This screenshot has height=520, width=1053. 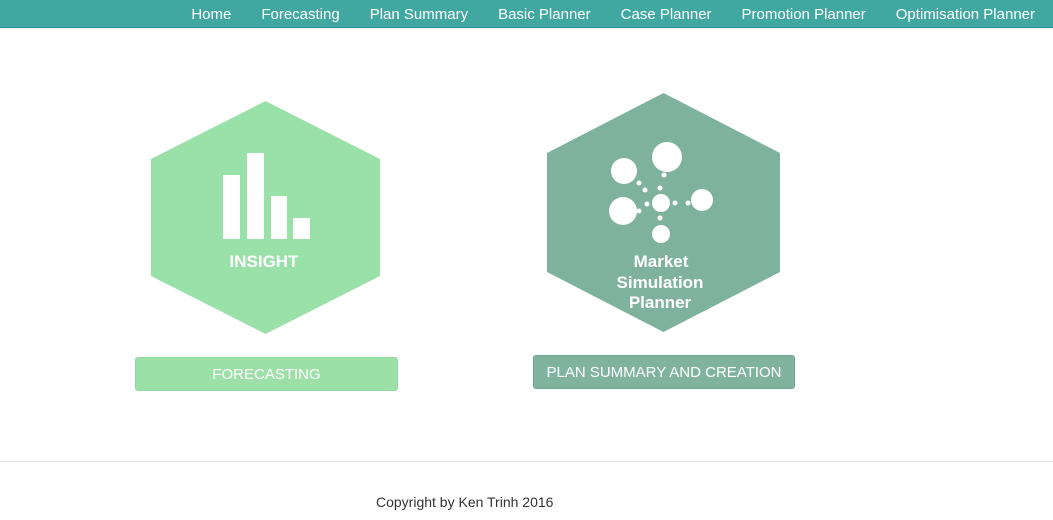 What do you see at coordinates (465, 502) in the screenshot?
I see `copyright-text: Copyright by Ken Trinh 2016` at bounding box center [465, 502].